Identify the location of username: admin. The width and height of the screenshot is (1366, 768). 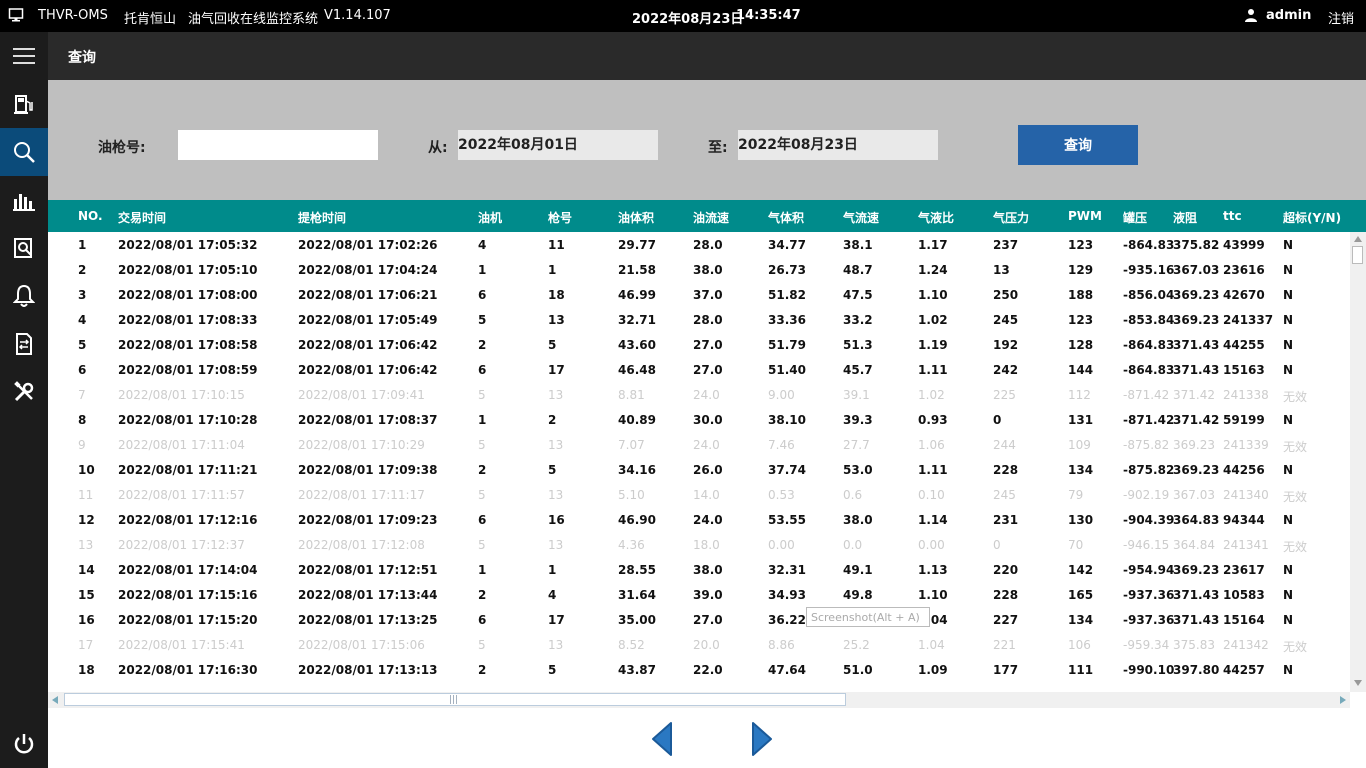
(1288, 15).